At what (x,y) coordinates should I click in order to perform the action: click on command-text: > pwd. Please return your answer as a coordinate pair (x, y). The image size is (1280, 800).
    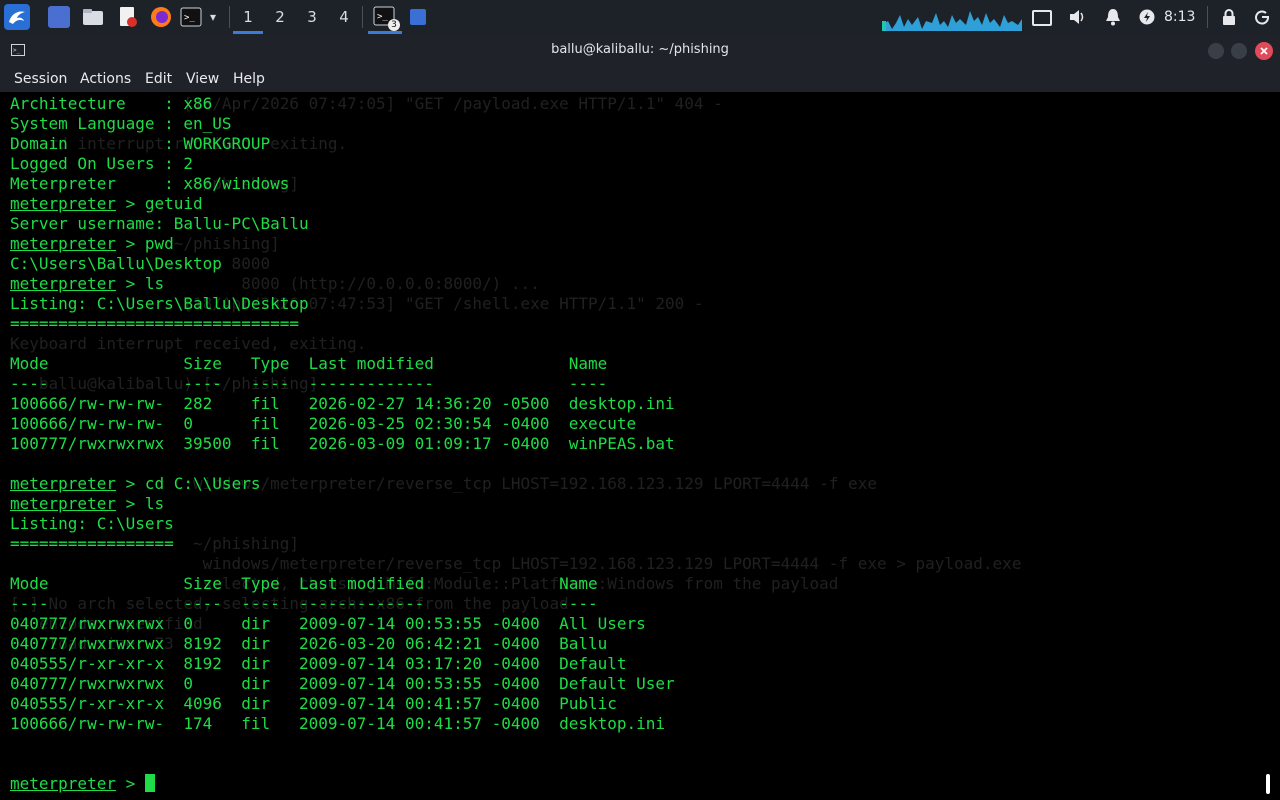
    Looking at the image, I should click on (144, 243).